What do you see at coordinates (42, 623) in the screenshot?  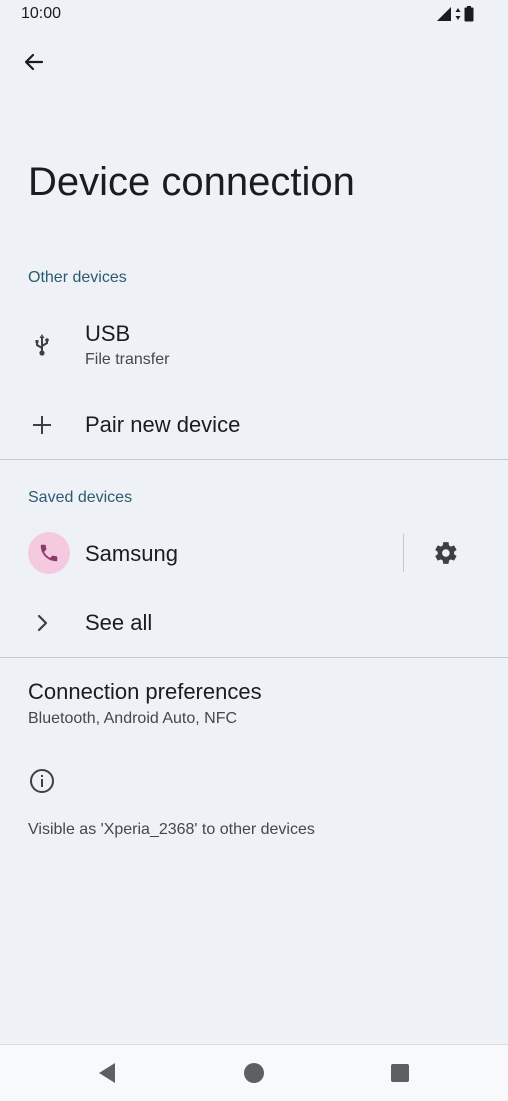 I see `chevron-right-icon` at bounding box center [42, 623].